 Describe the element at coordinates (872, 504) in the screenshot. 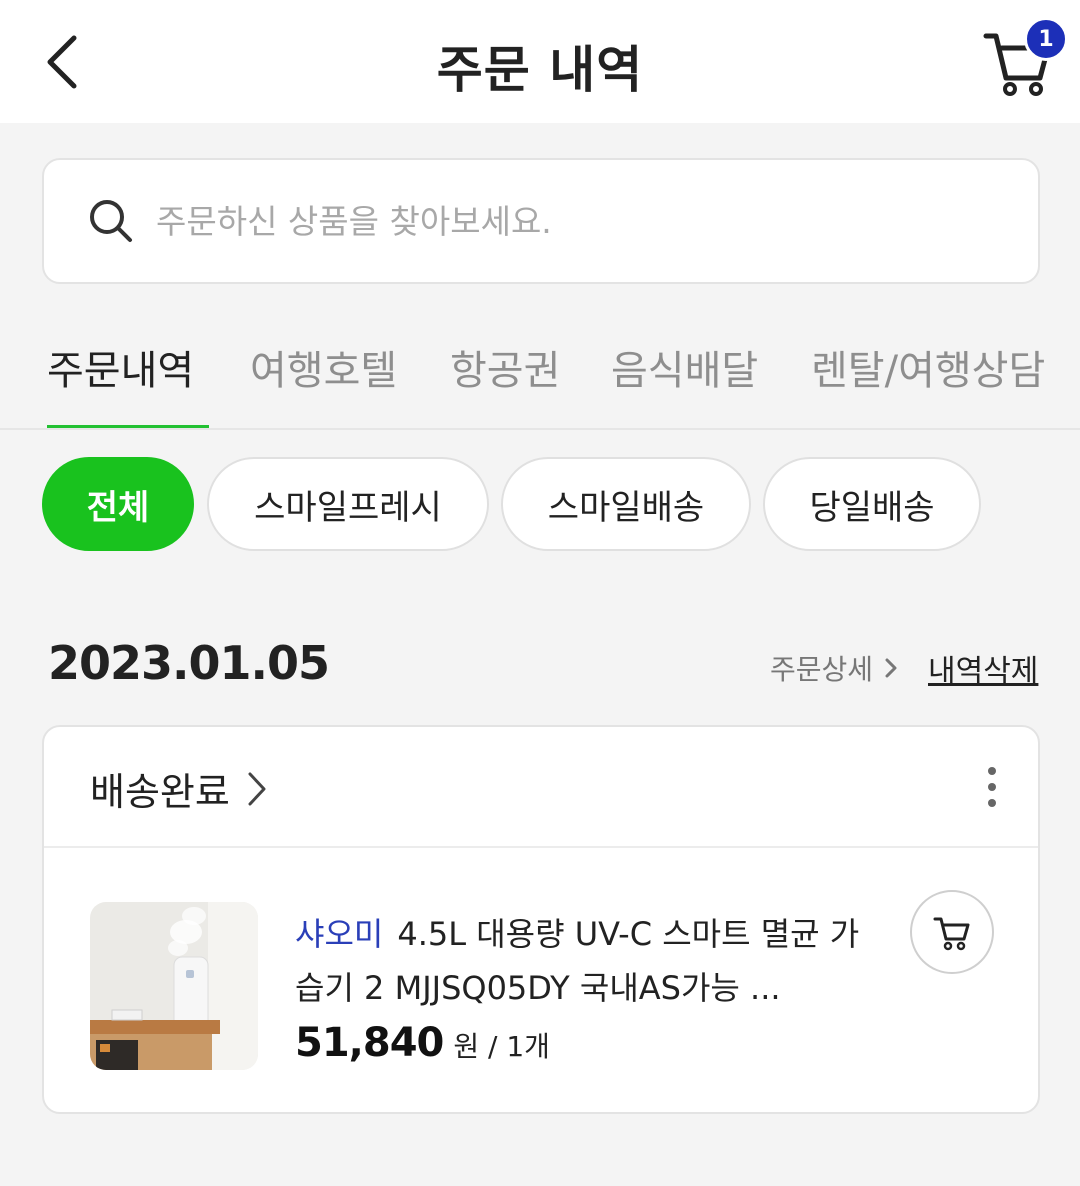

I see `filter-same-day: 당일배송` at that location.